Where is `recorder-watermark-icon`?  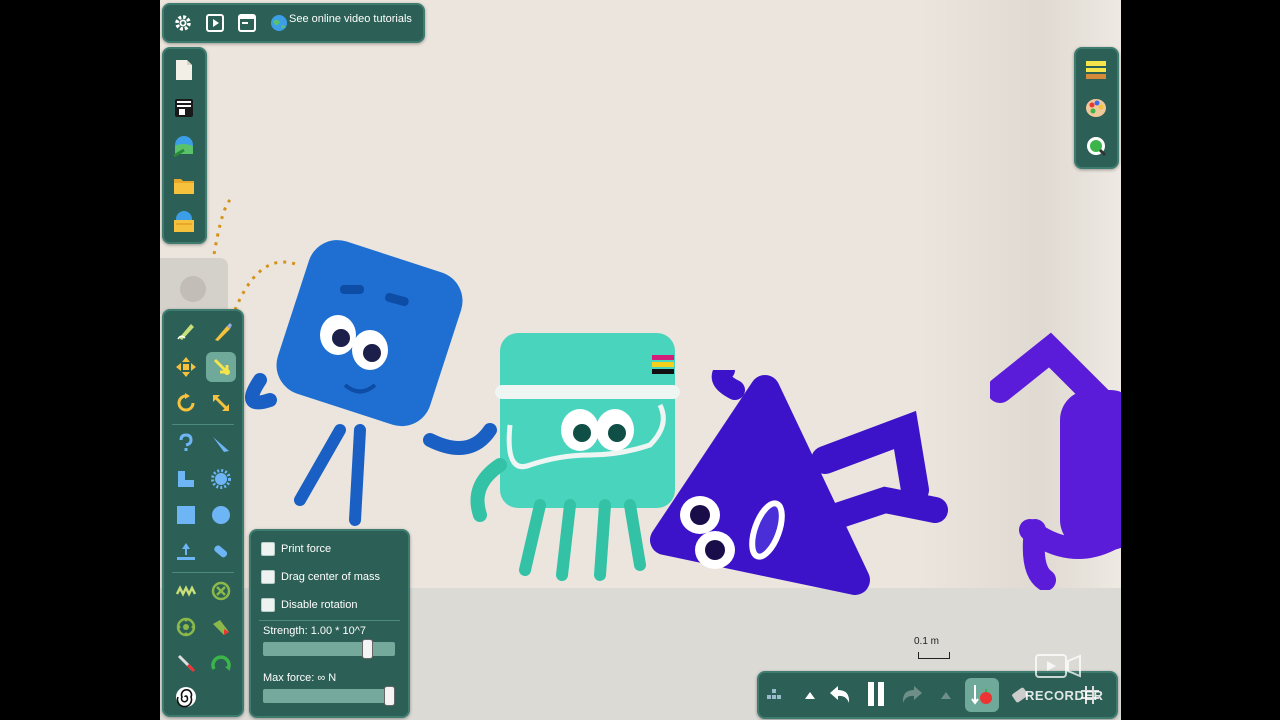
recorder-watermark-icon is located at coordinates (1059, 667).